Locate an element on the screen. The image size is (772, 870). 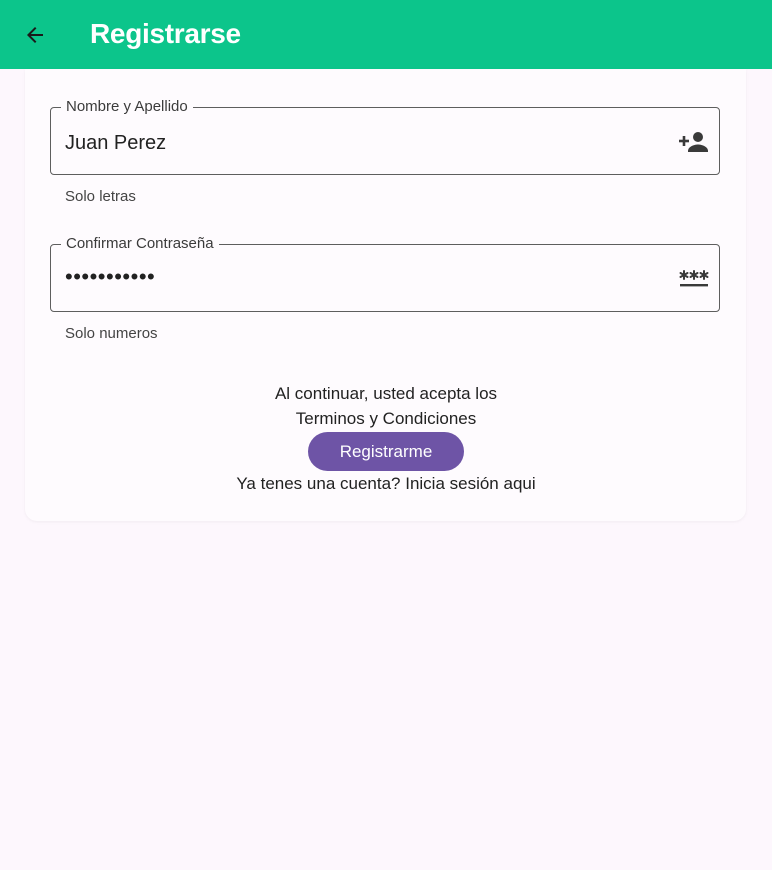
name-field-value: Juan Perez is located at coordinates (115, 143).